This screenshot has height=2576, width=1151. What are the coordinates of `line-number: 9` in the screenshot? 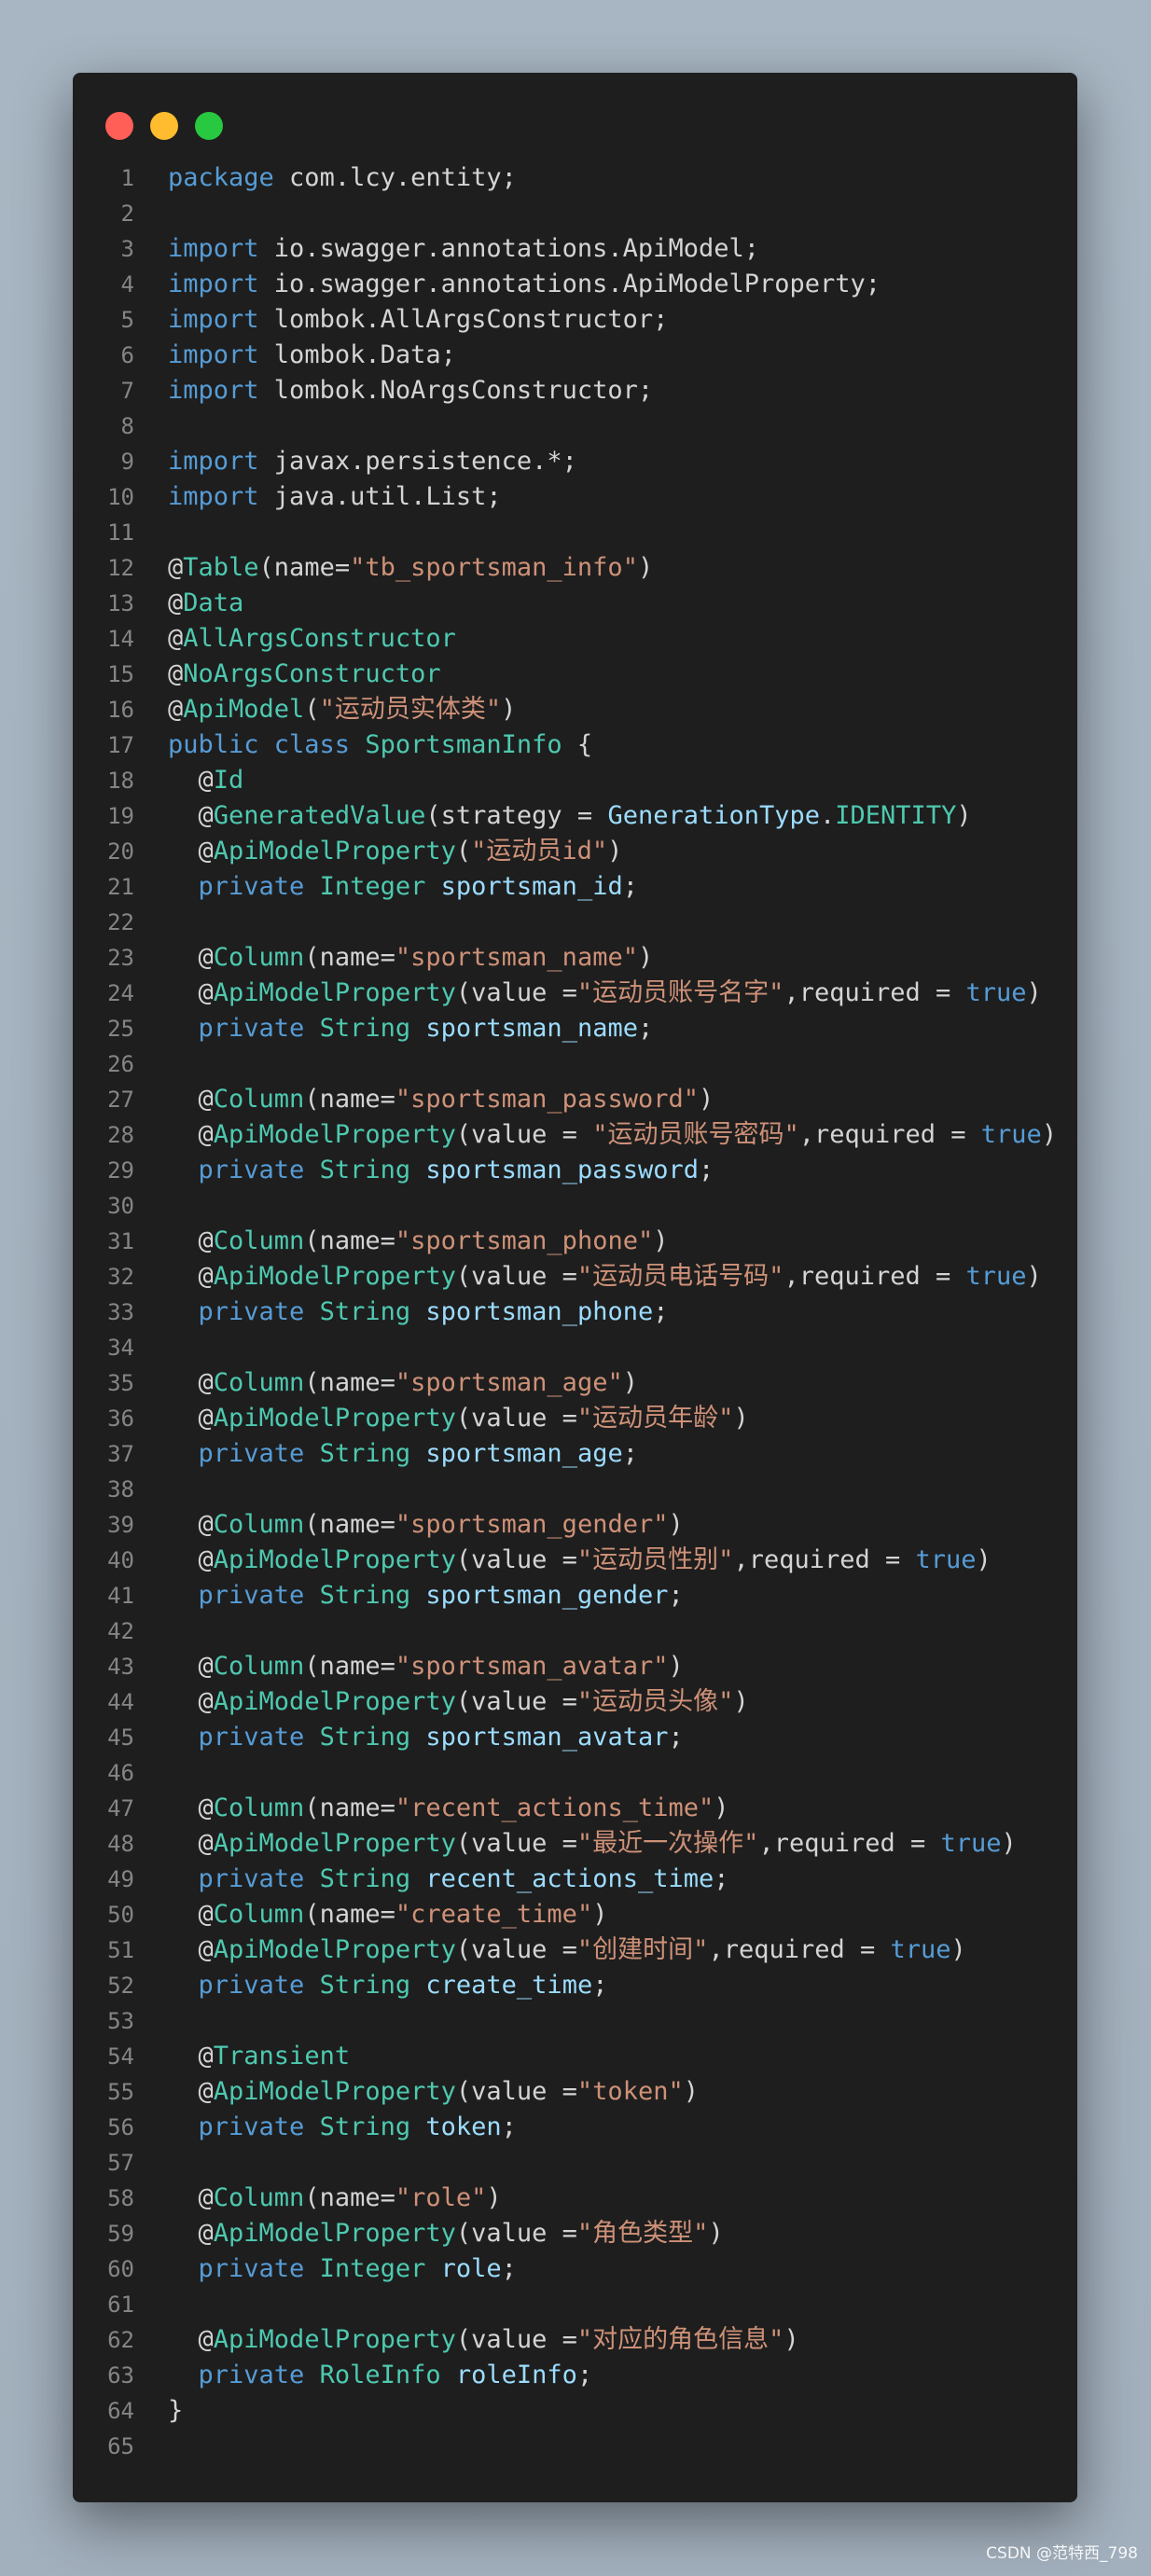 It's located at (127, 462).